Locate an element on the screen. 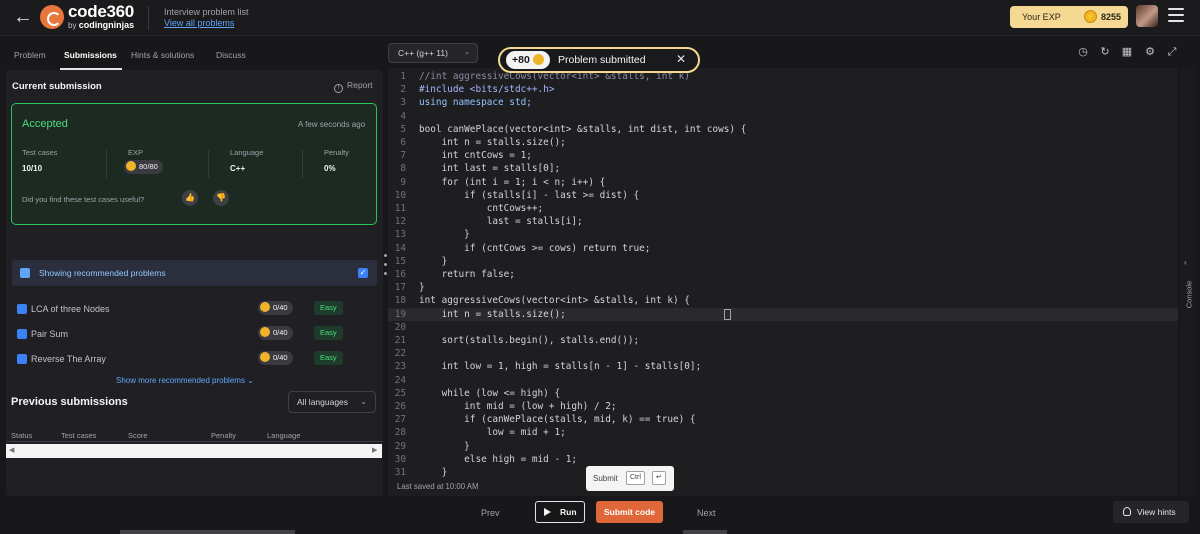 The image size is (1200, 534). view-all-problems-link: View all problems is located at coordinates (199, 23).